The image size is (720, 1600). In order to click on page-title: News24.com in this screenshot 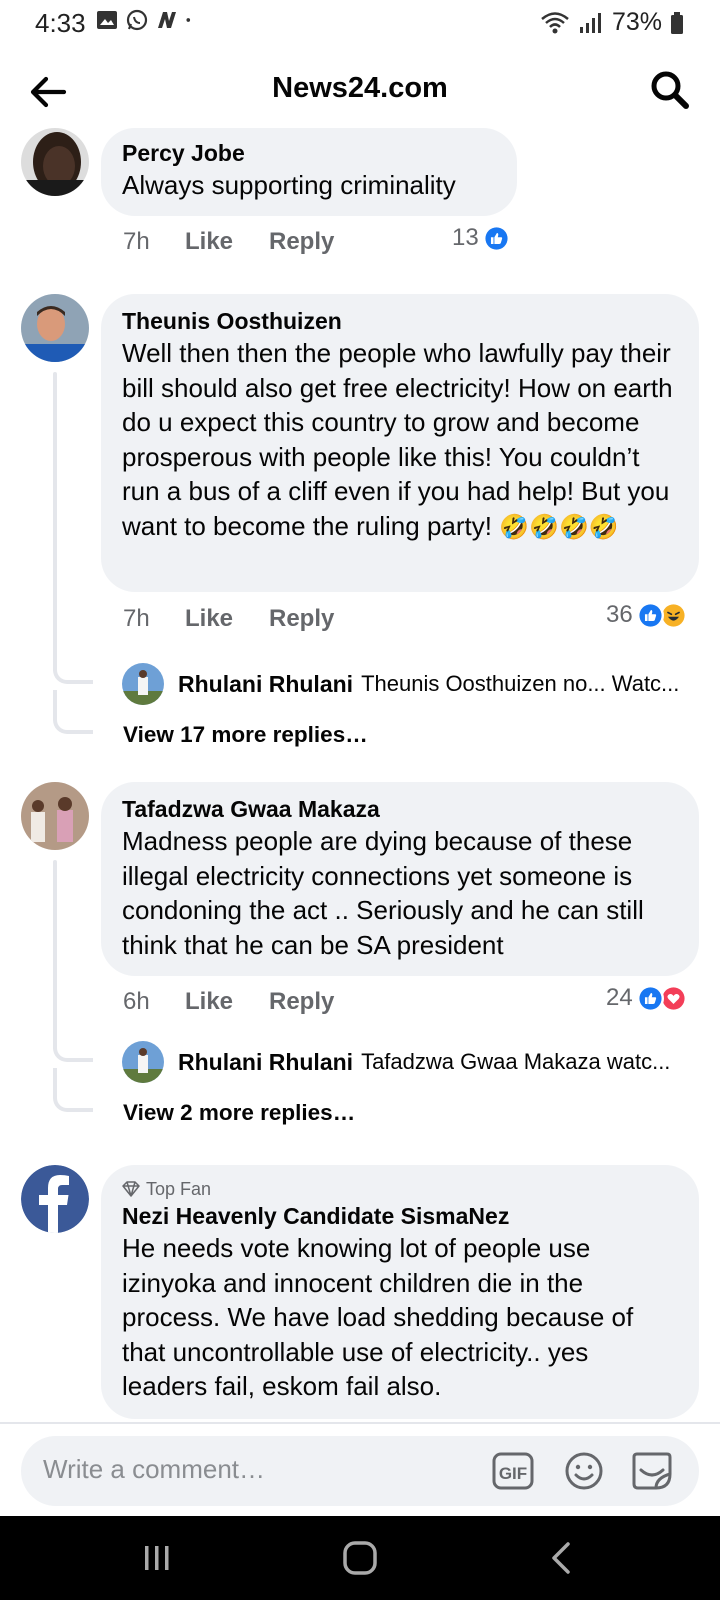, I will do `click(360, 88)`.